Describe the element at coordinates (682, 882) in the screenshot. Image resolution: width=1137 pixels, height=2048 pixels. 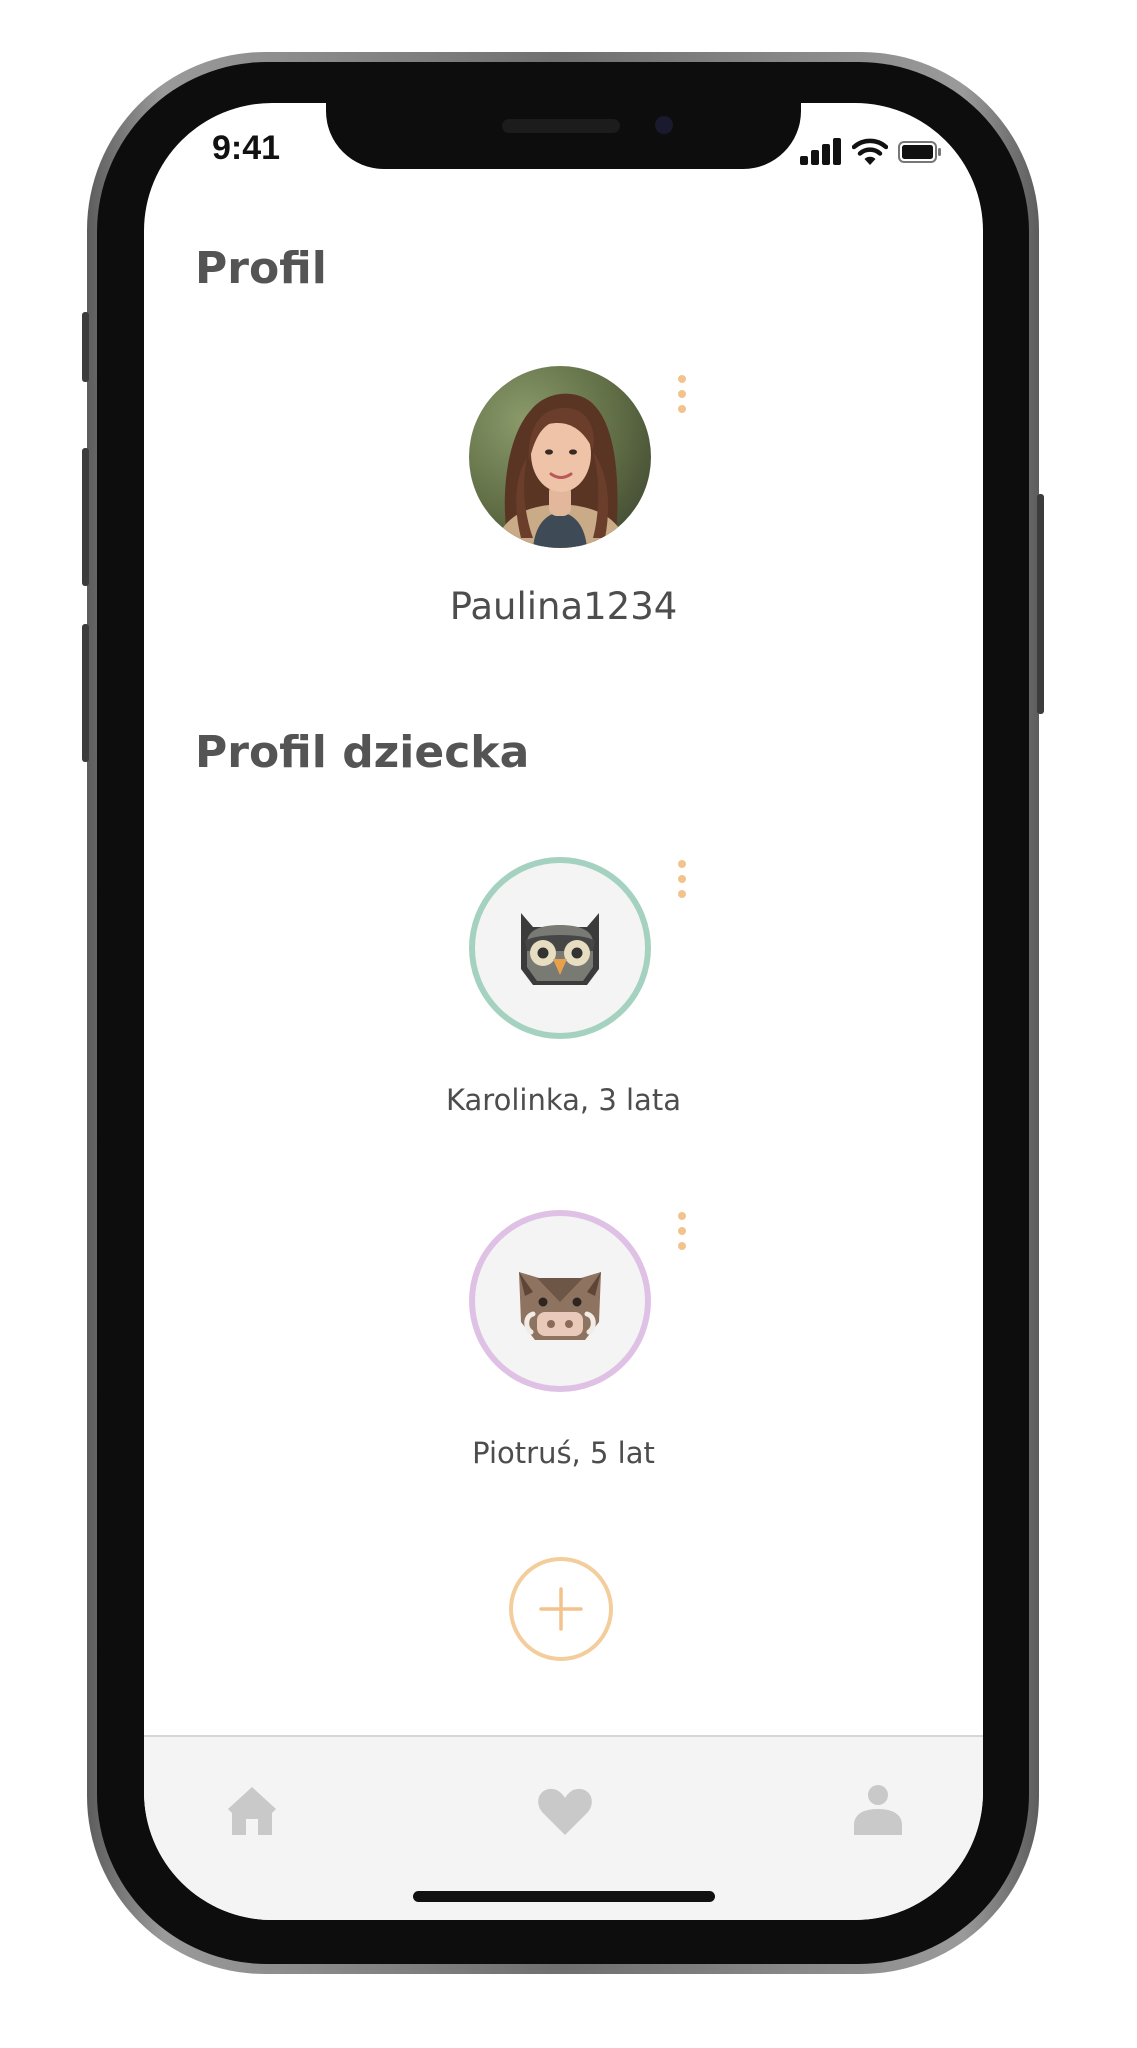
I see `karolinka-more-options-icon` at that location.